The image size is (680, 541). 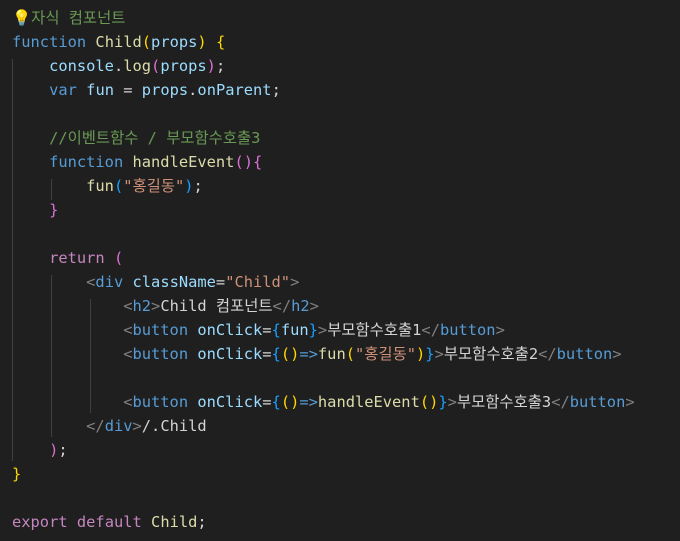 I want to click on code-line: //이벤트함수 / 부모함수호출3, so click(x=136, y=138).